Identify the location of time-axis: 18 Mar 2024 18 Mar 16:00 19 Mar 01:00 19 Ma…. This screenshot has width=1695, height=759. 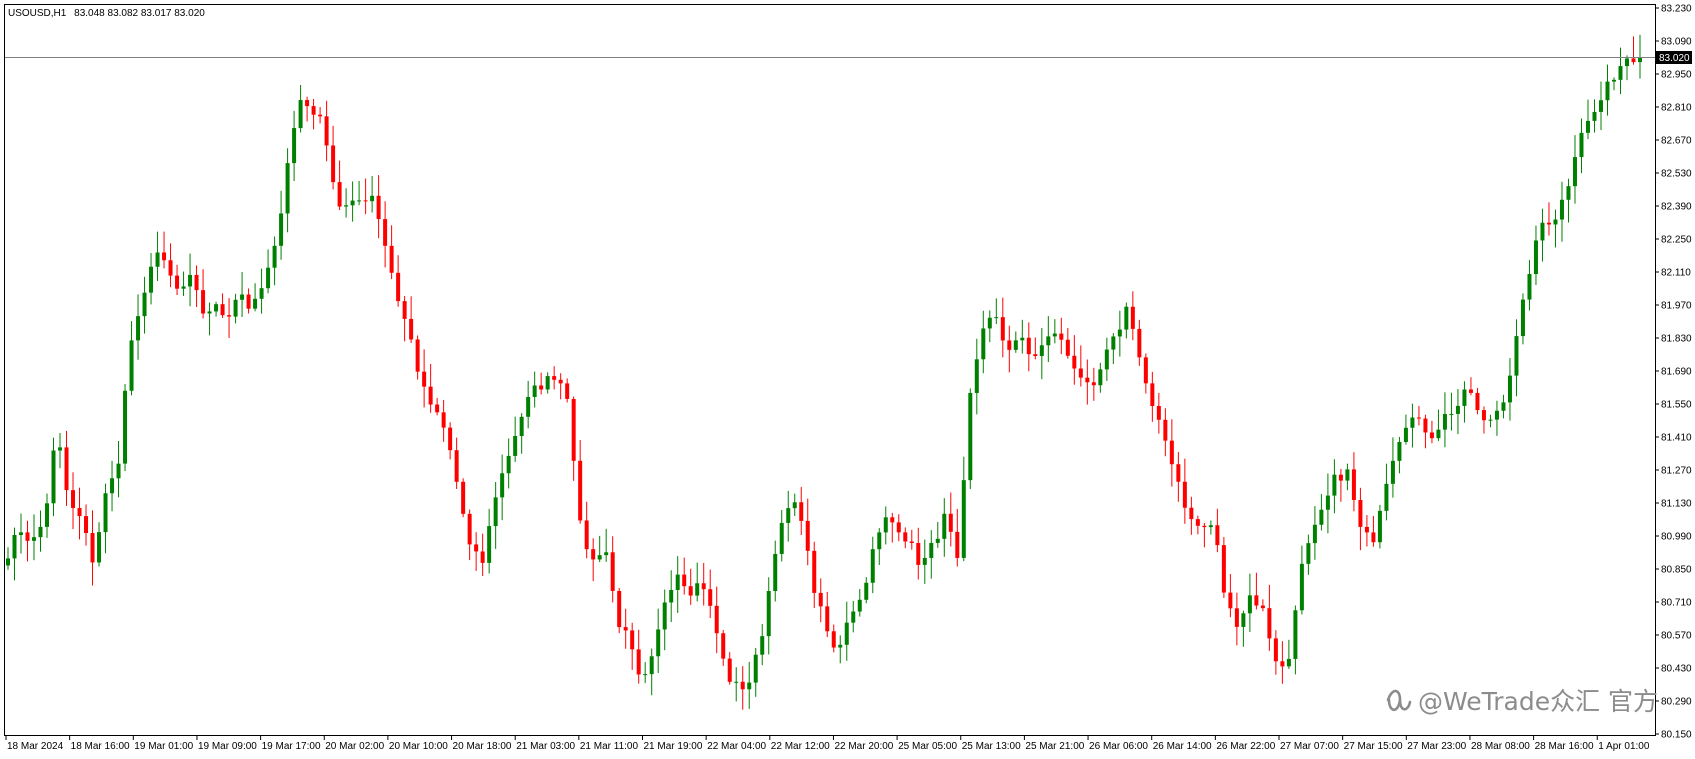
(827, 743).